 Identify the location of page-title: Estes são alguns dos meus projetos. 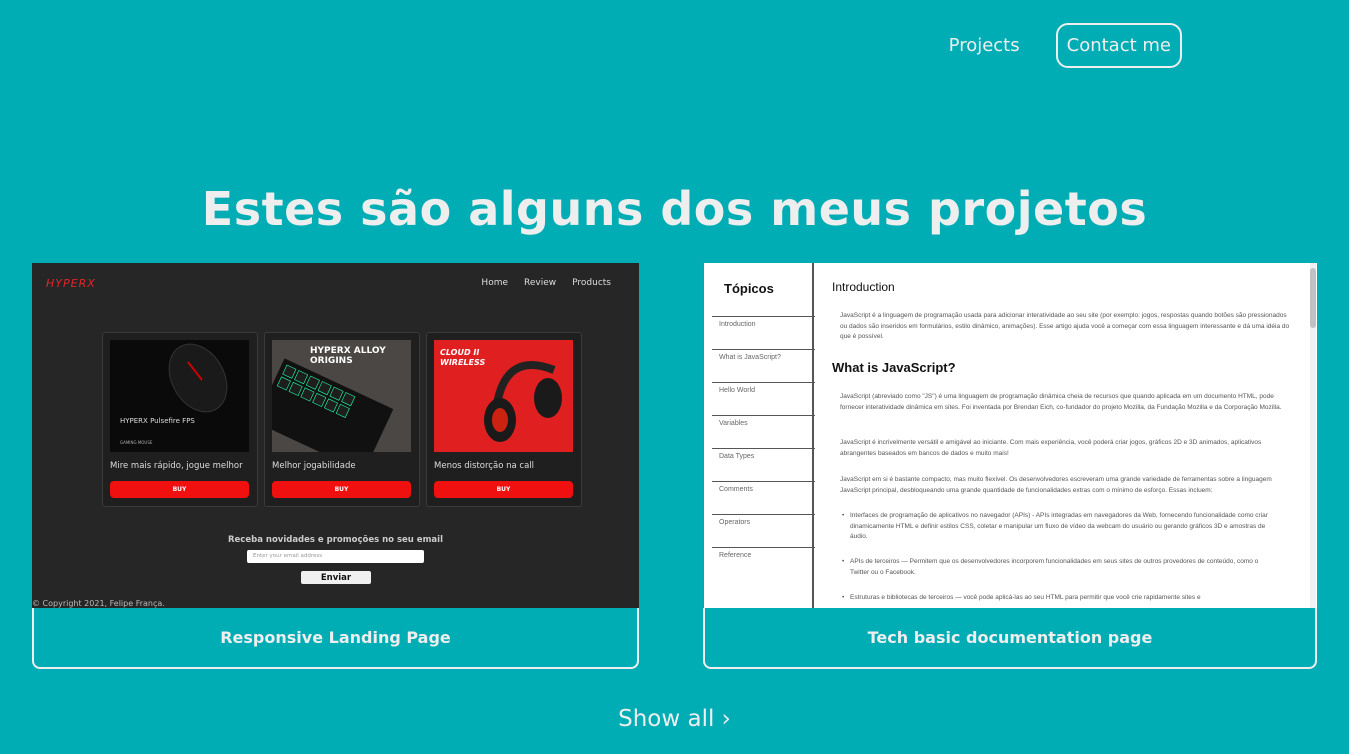
(674, 209).